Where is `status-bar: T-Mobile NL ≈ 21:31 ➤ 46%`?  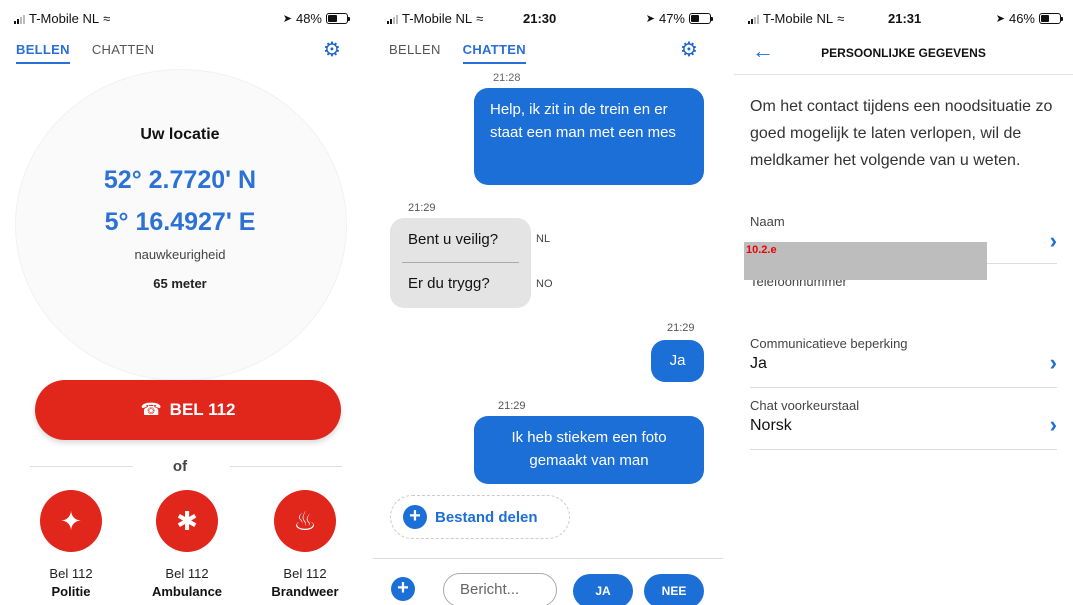
status-bar: T-Mobile NL ≈ 21:31 ➤ 46% is located at coordinates (903, 18).